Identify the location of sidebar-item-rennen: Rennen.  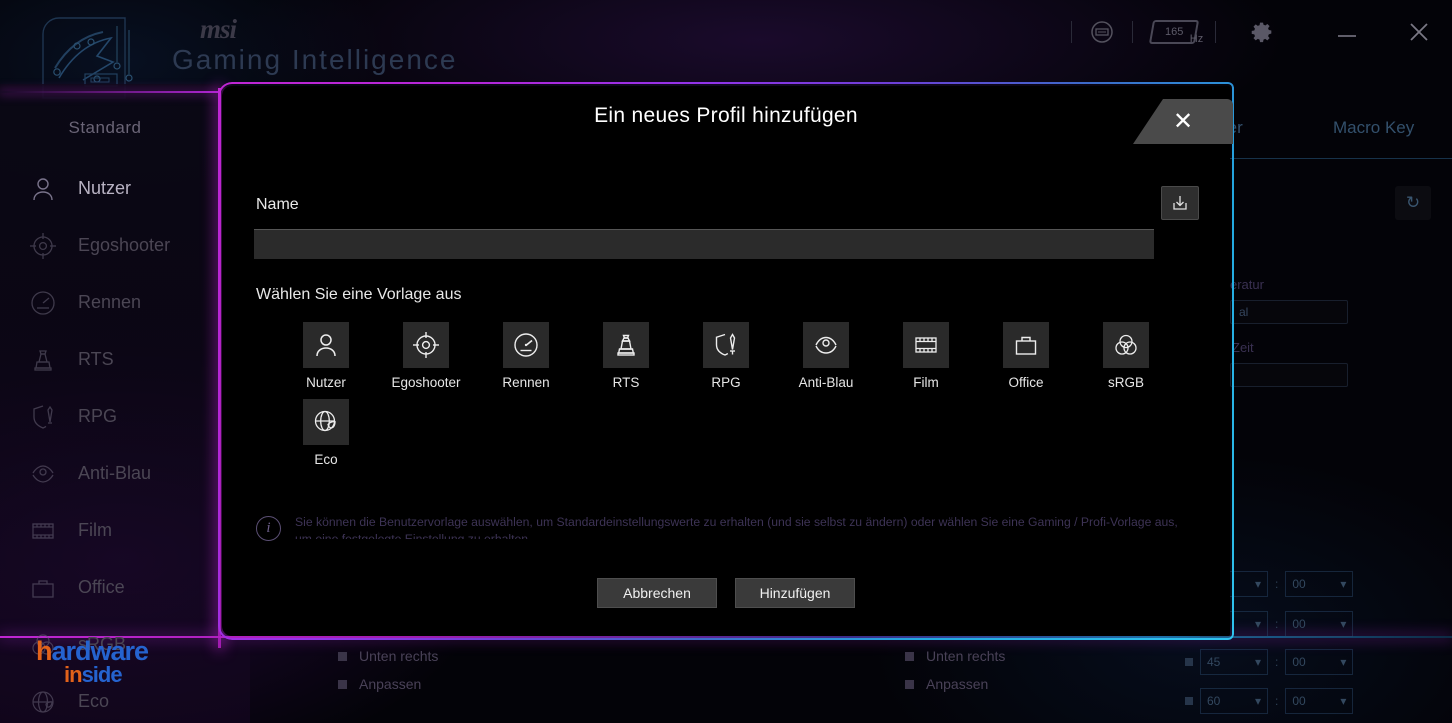
(125, 302).